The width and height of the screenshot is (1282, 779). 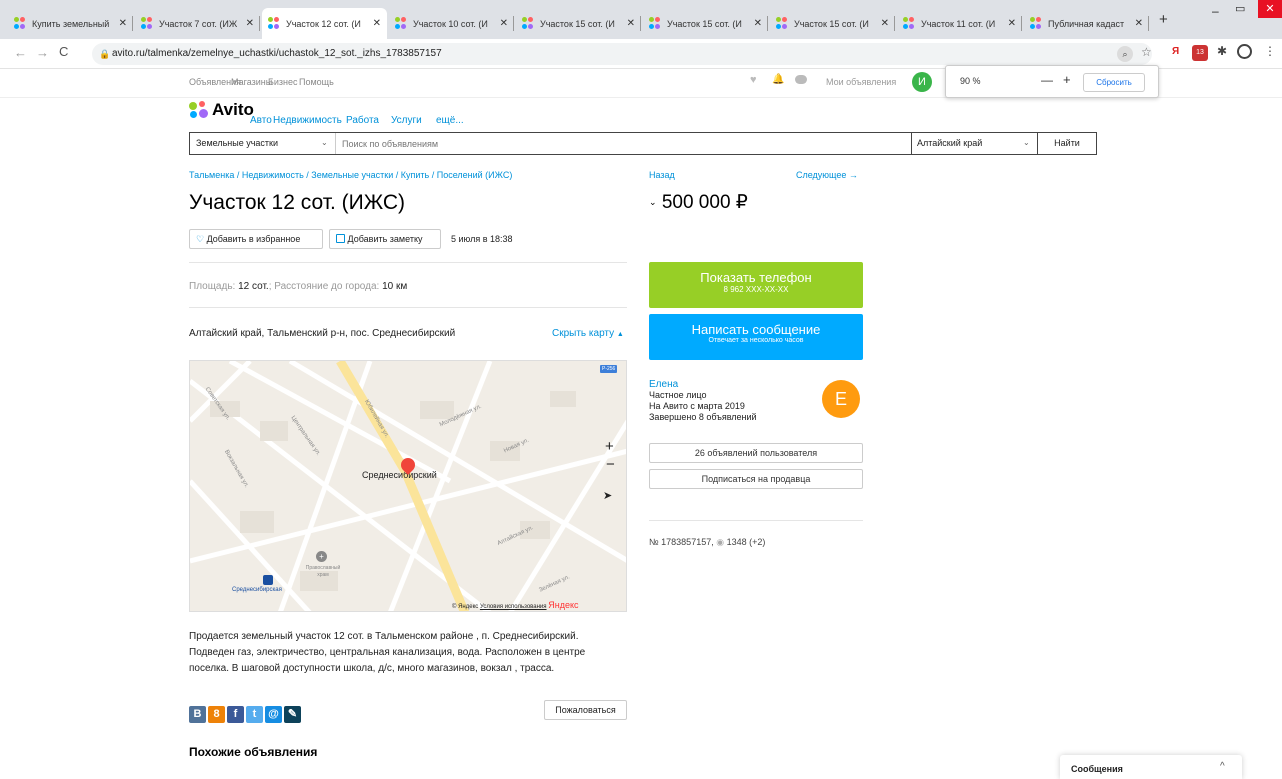 What do you see at coordinates (105, 54) in the screenshot?
I see `lock-icon: 🔒` at bounding box center [105, 54].